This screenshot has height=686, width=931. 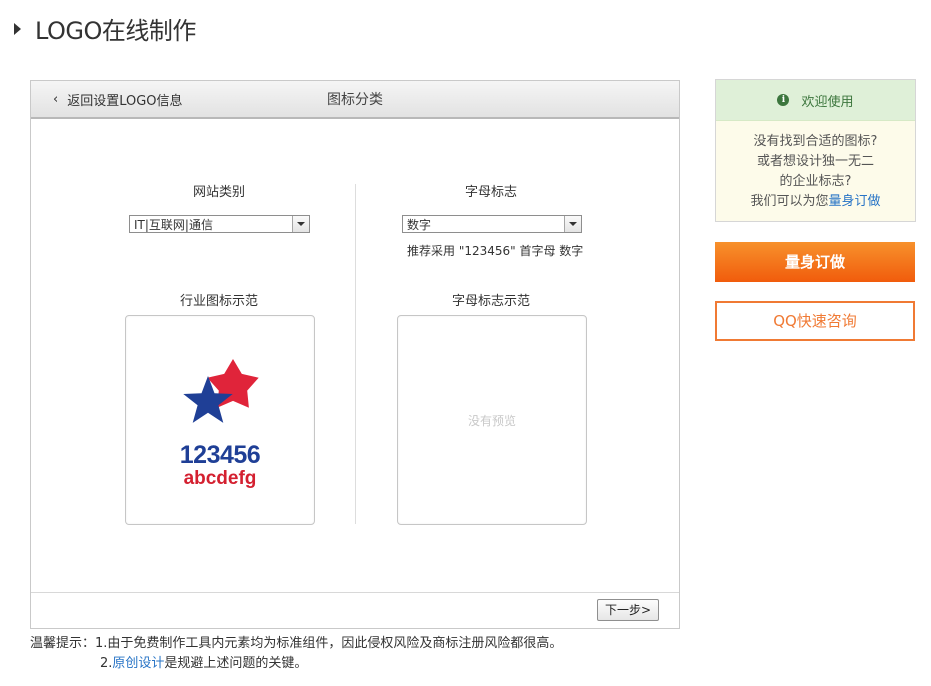 What do you see at coordinates (63, 643) in the screenshot?
I see `tips-prefix: 温馨提示：` at bounding box center [63, 643].